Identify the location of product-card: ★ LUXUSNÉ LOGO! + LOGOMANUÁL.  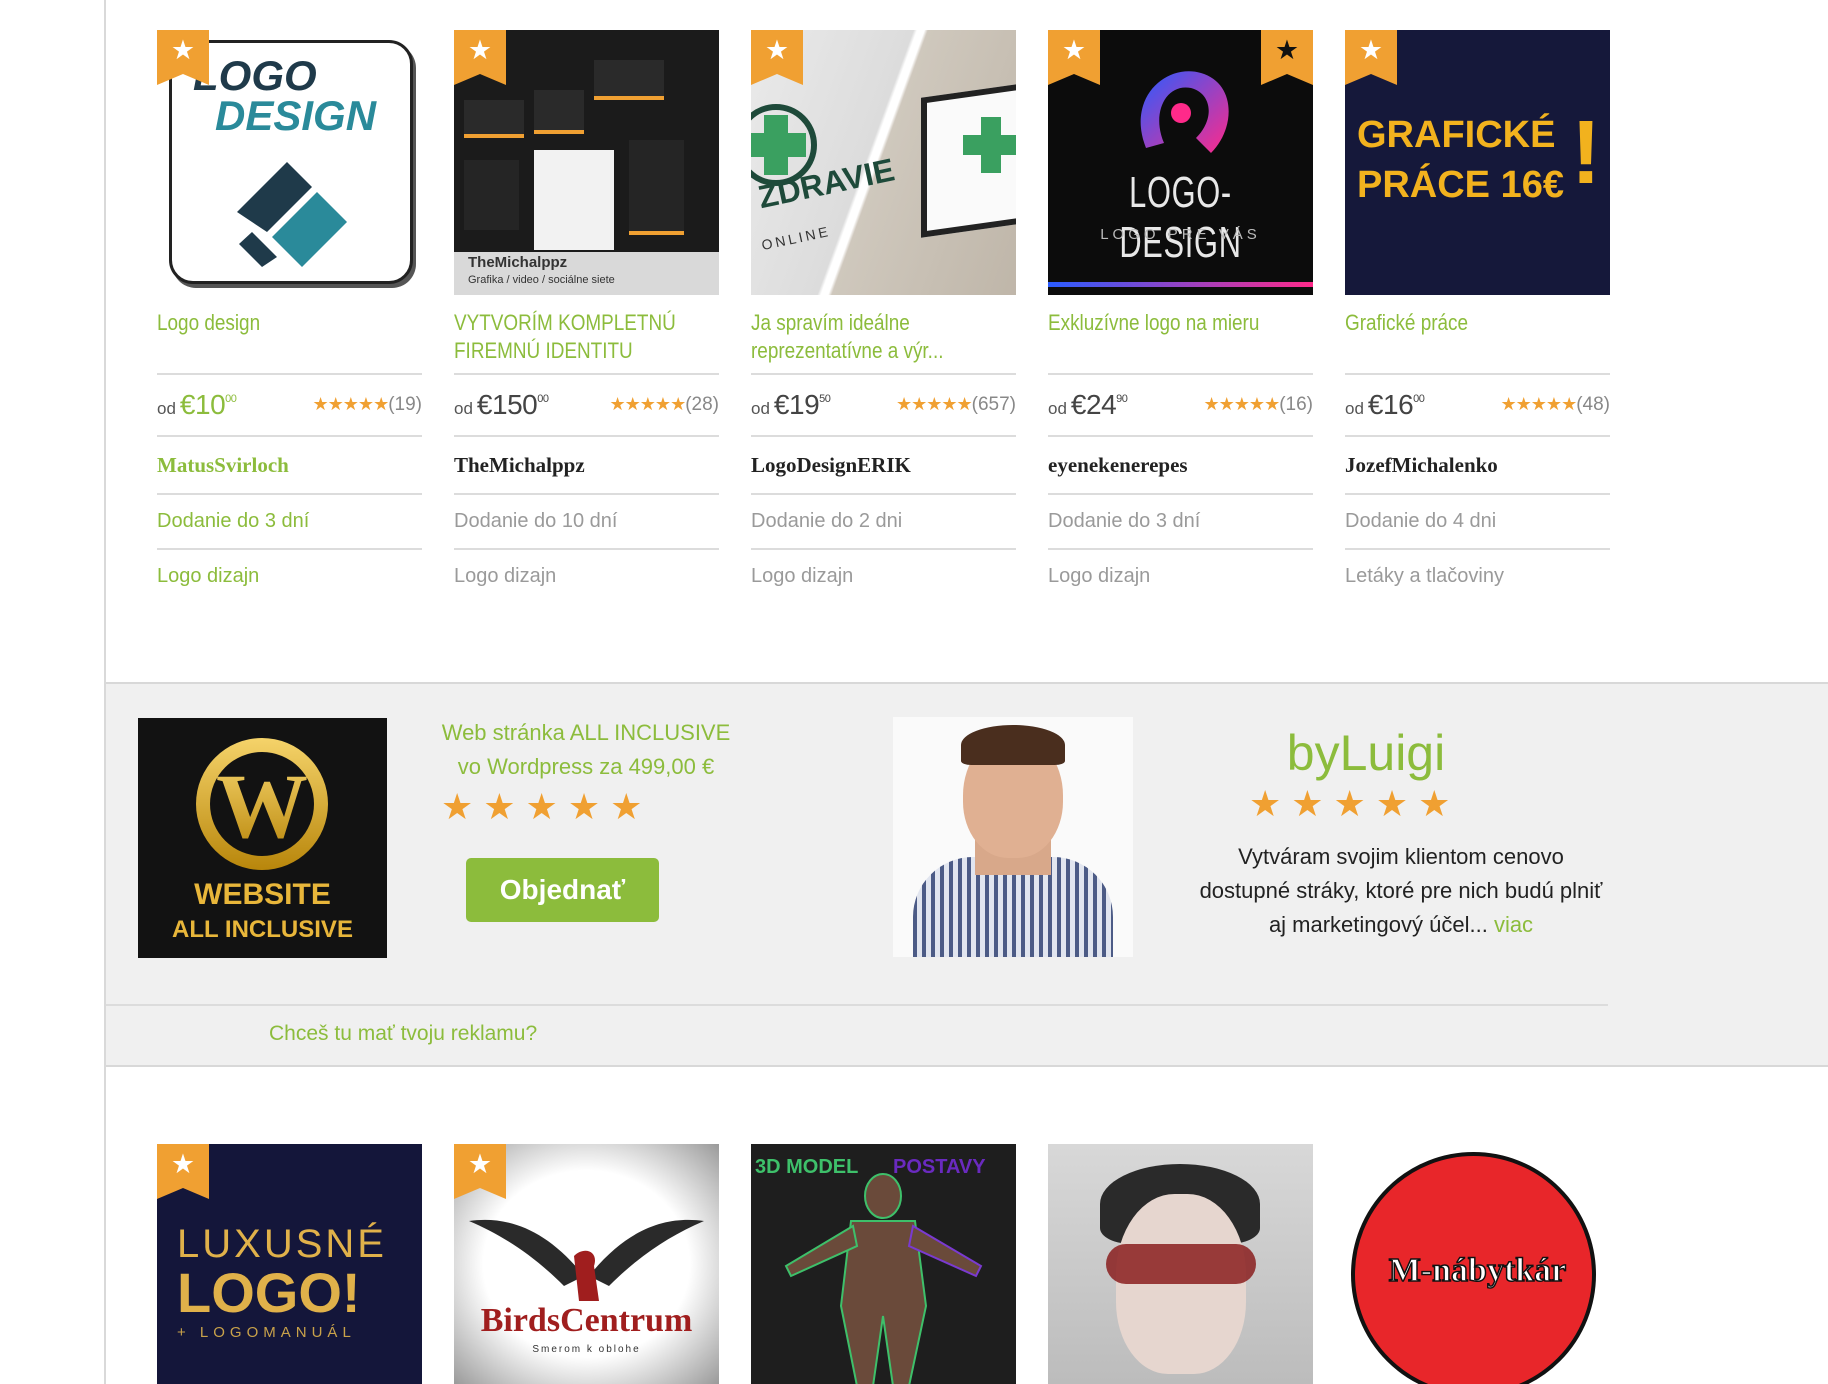
(289, 1264).